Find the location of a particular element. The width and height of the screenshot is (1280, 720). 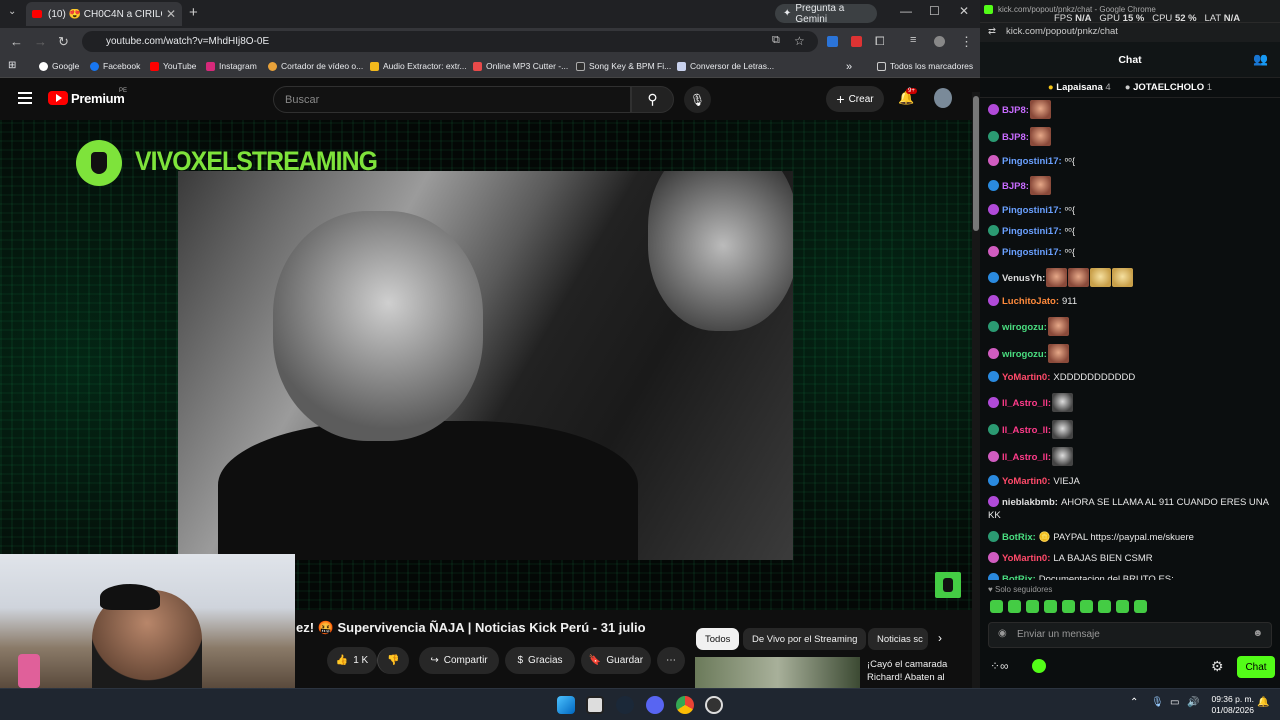

mic-tray-icon: 🎙 is located at coordinates (1157, 702).